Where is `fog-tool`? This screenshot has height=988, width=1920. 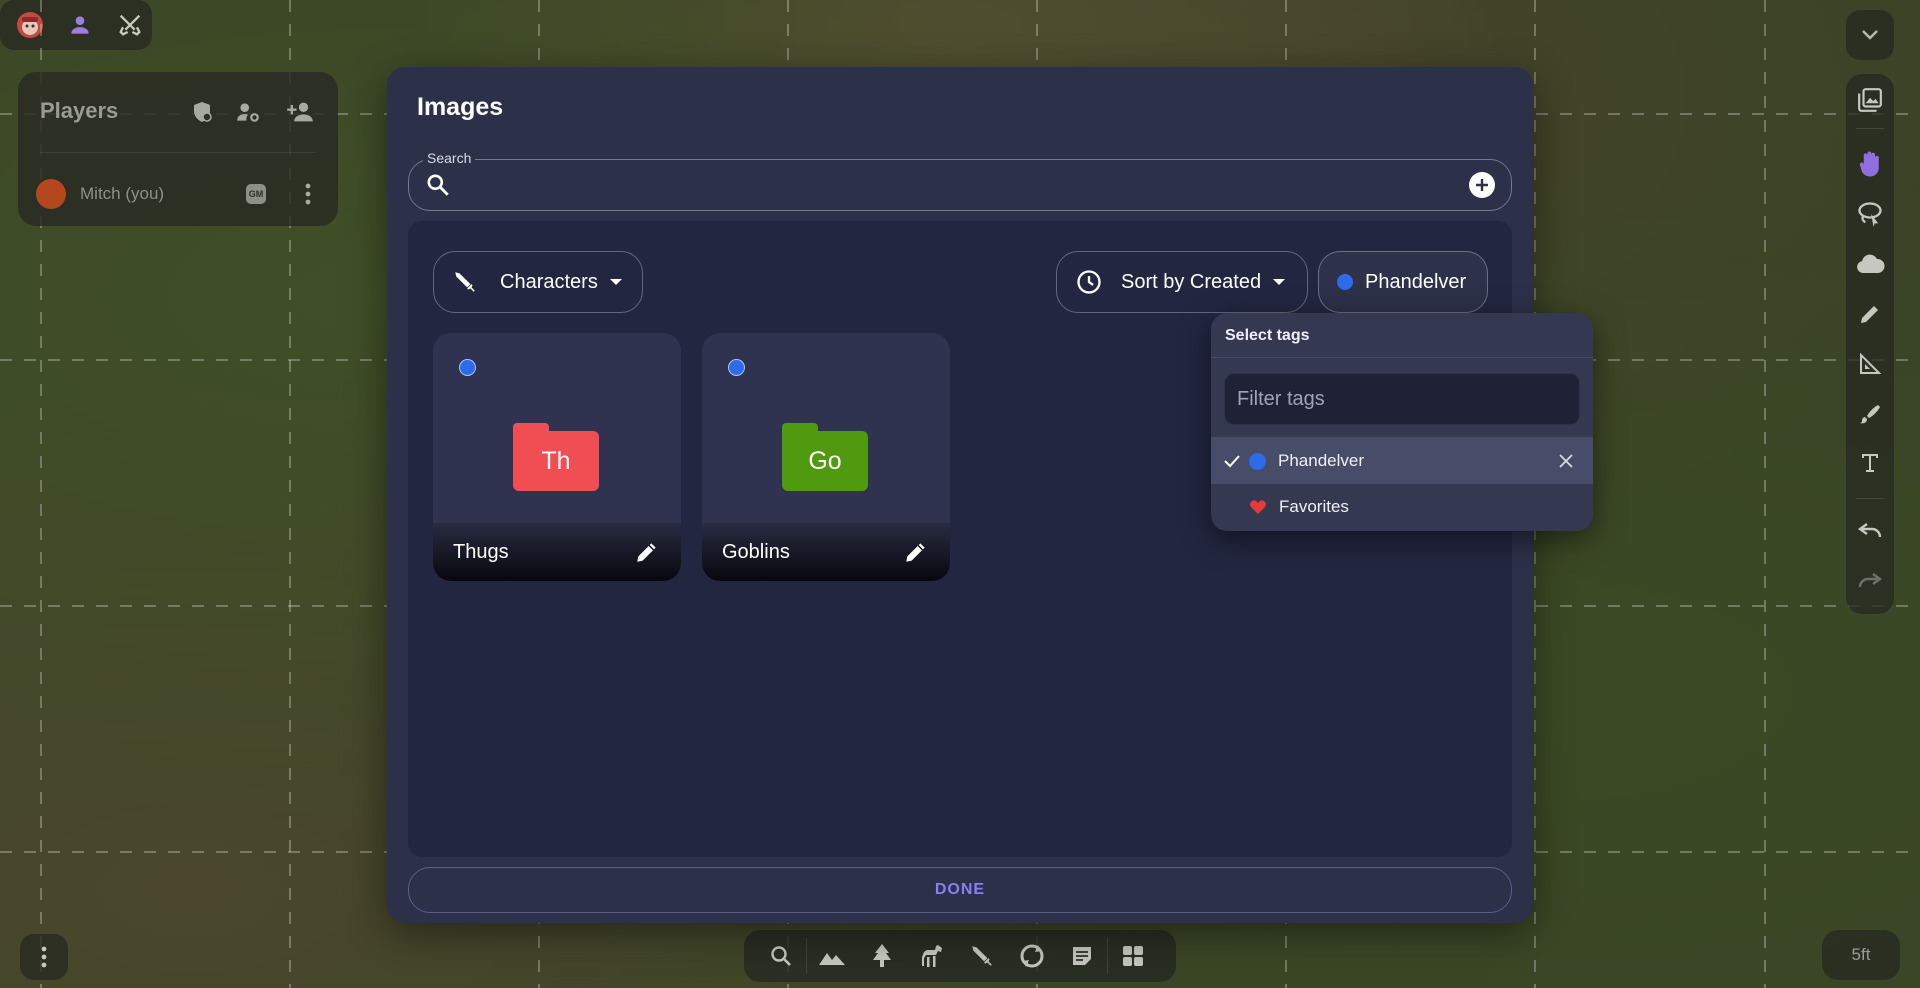 fog-tool is located at coordinates (1870, 214).